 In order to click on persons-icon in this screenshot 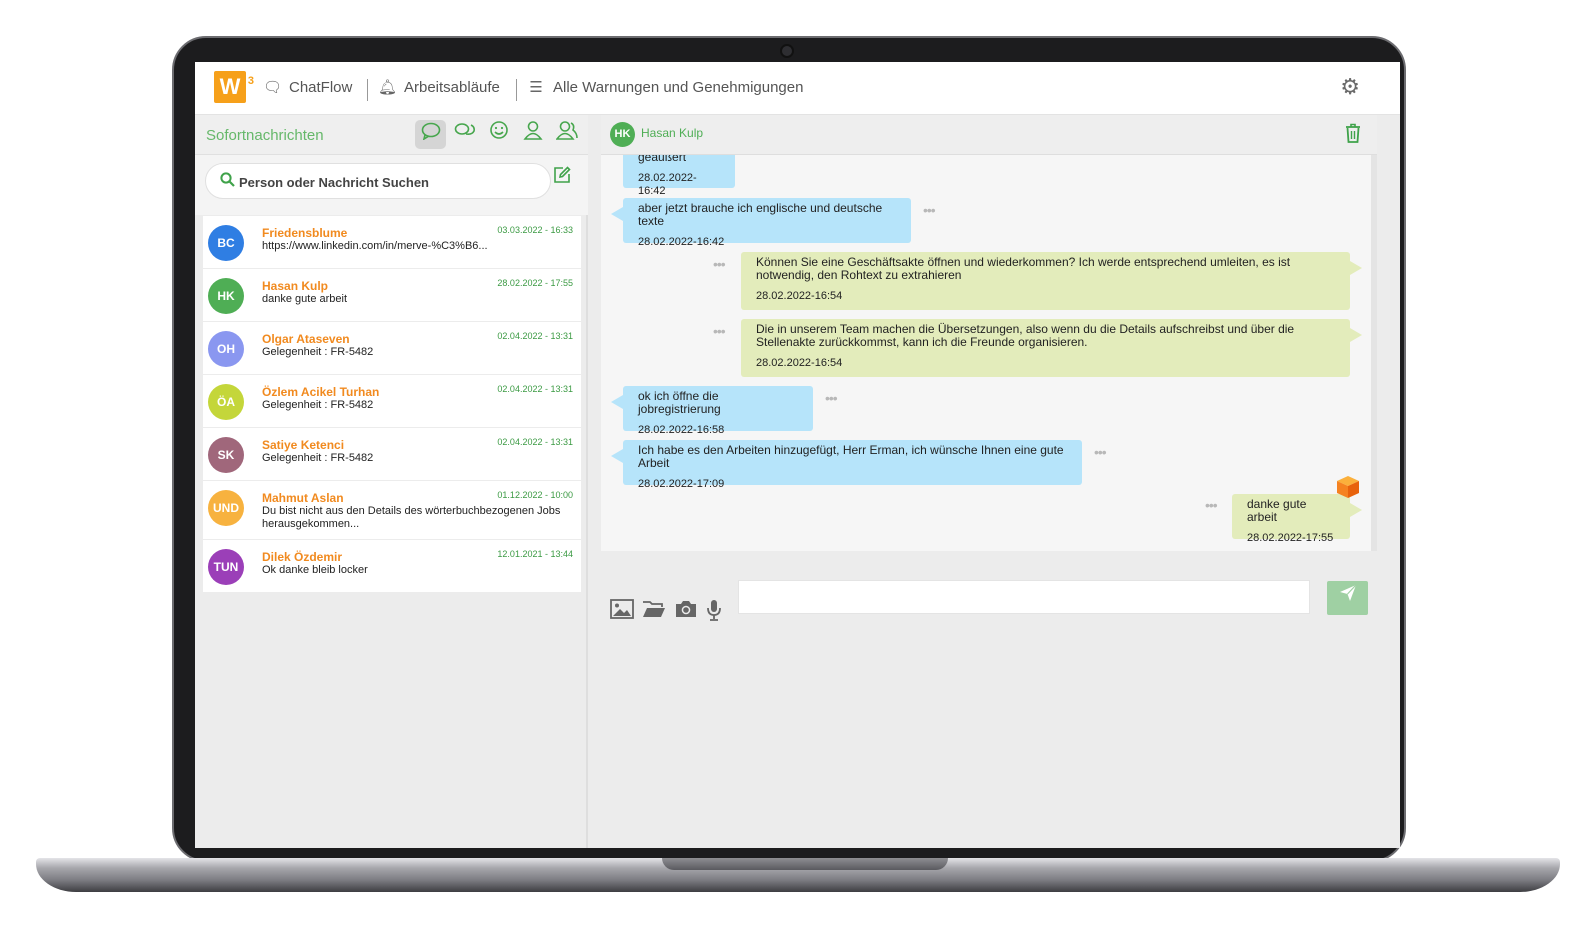, I will do `click(566, 134)`.